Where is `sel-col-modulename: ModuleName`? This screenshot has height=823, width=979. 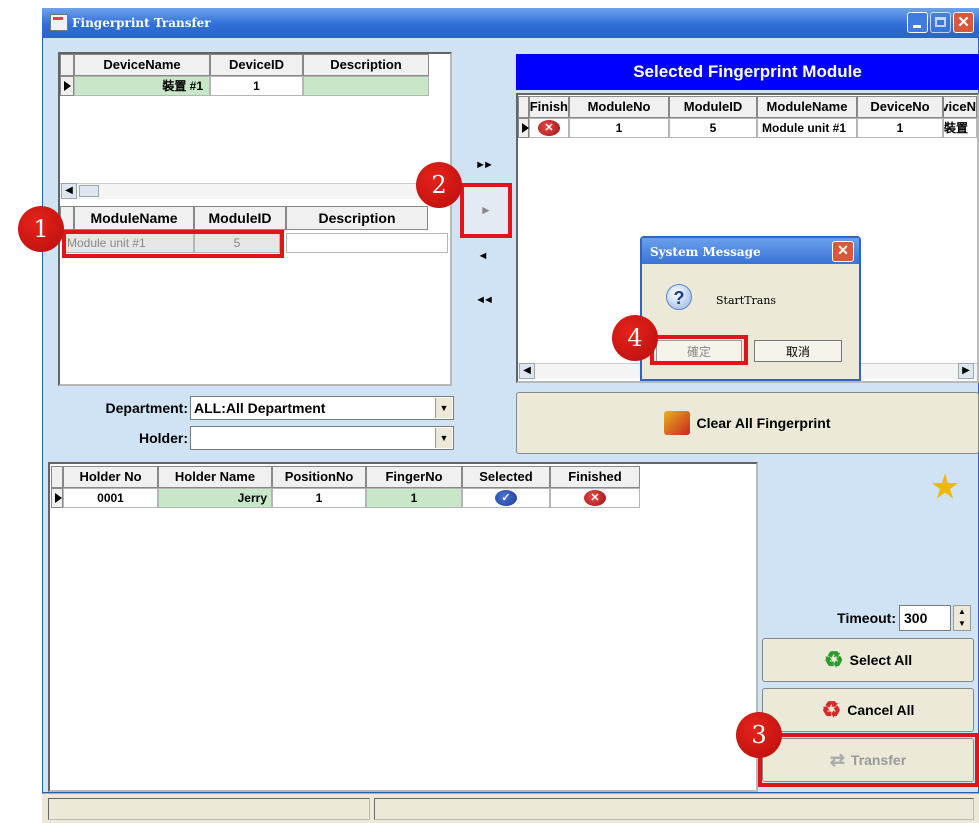 sel-col-modulename: ModuleName is located at coordinates (807, 107).